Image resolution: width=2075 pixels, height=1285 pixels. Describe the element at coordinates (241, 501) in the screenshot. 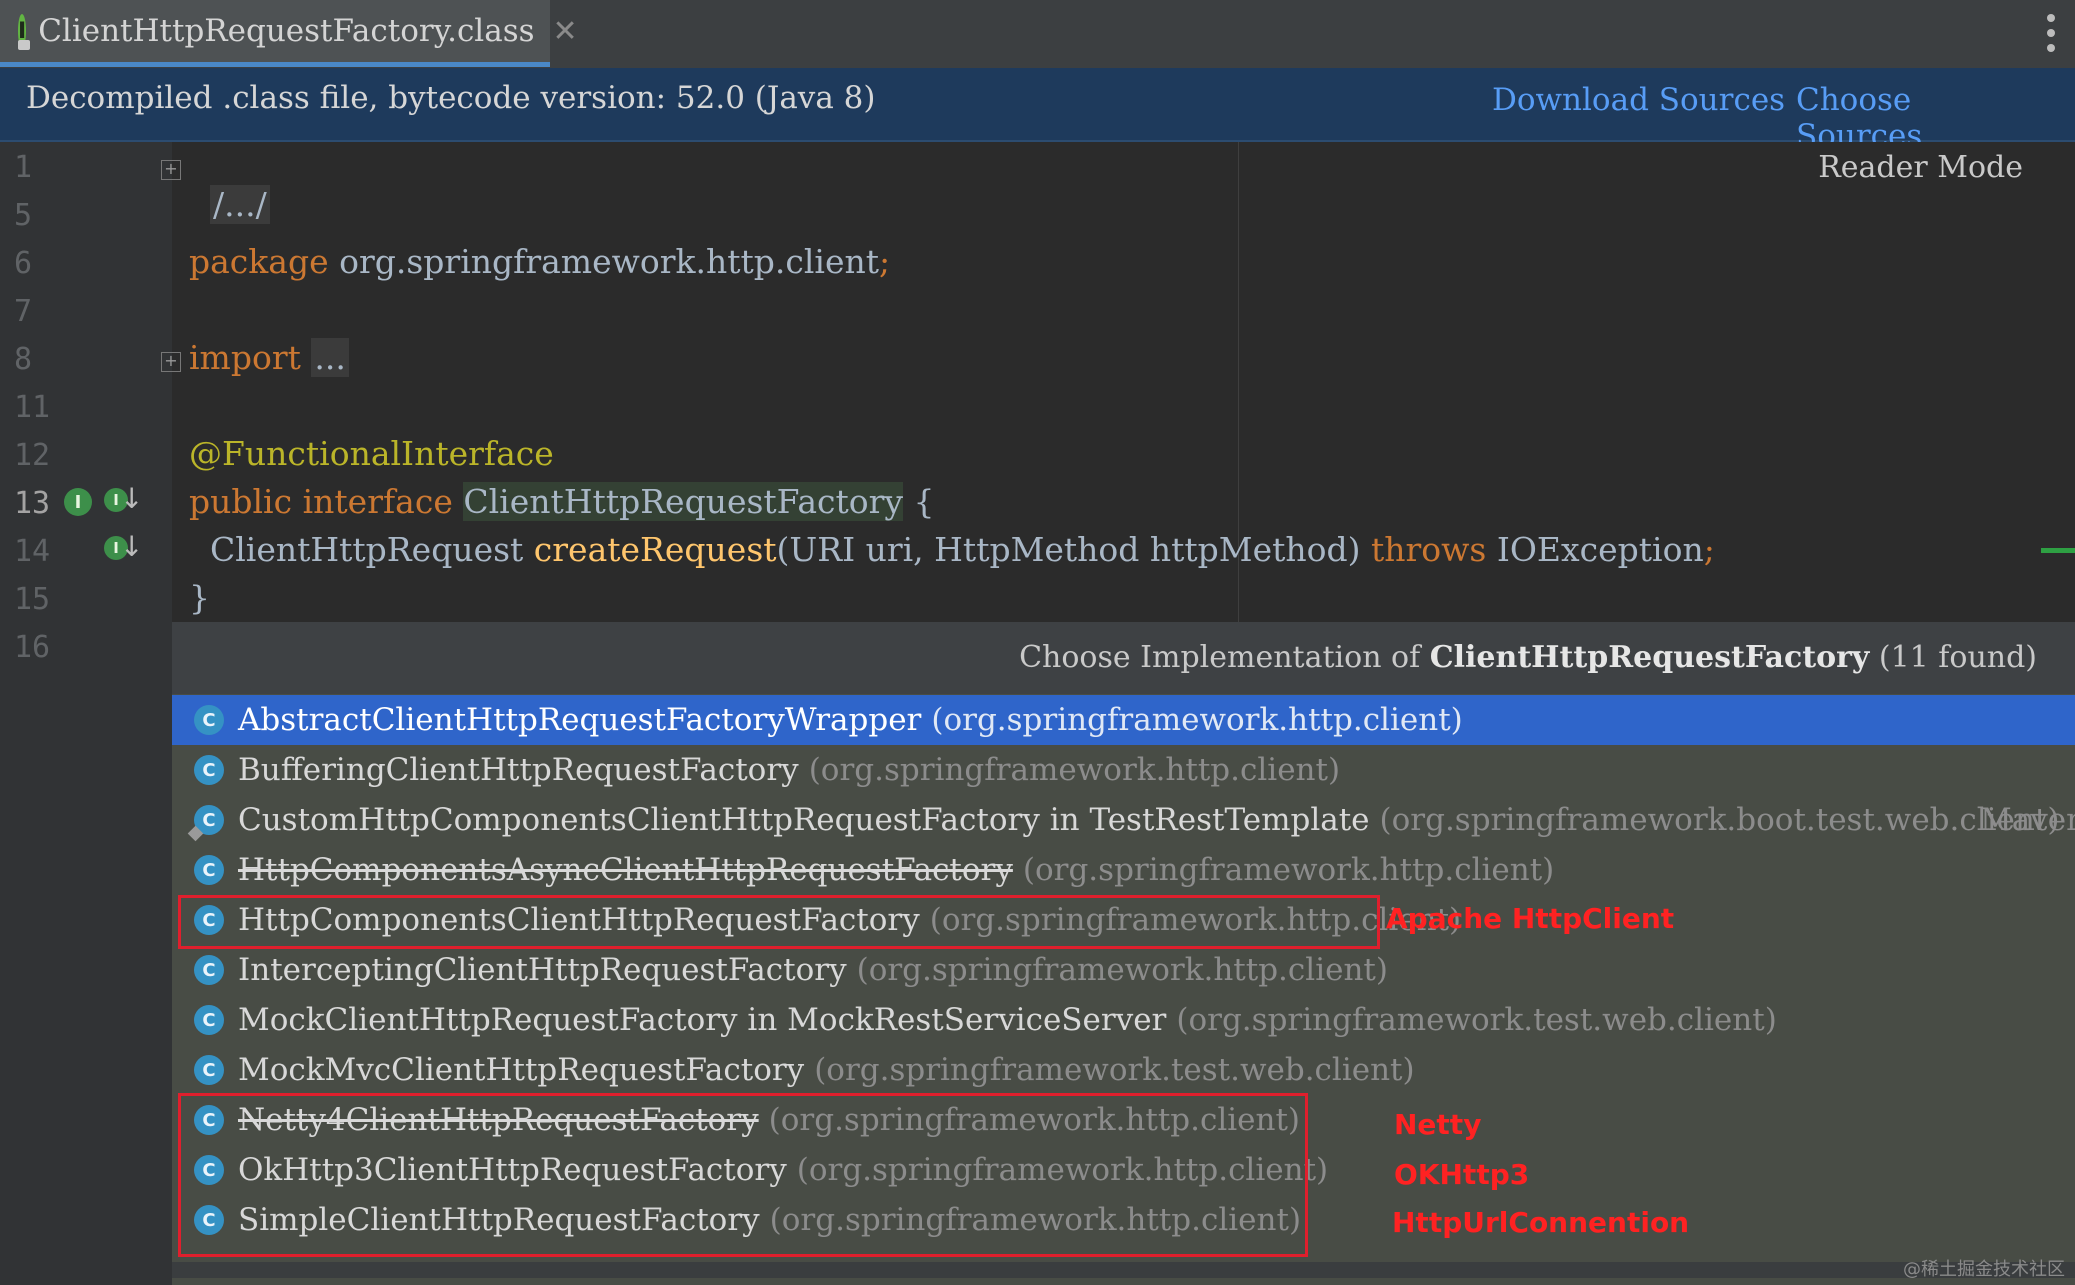

I see `public-keyword: public` at that location.